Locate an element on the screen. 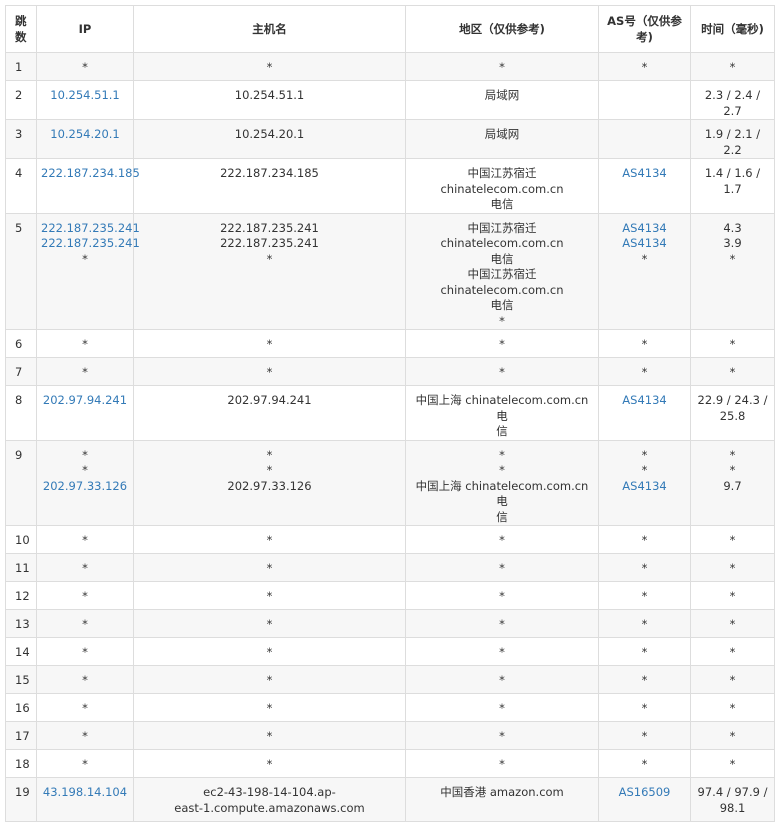 Image resolution: width=780 pixels, height=822 pixels. table-row: 17 * * * * * is located at coordinates (390, 735).